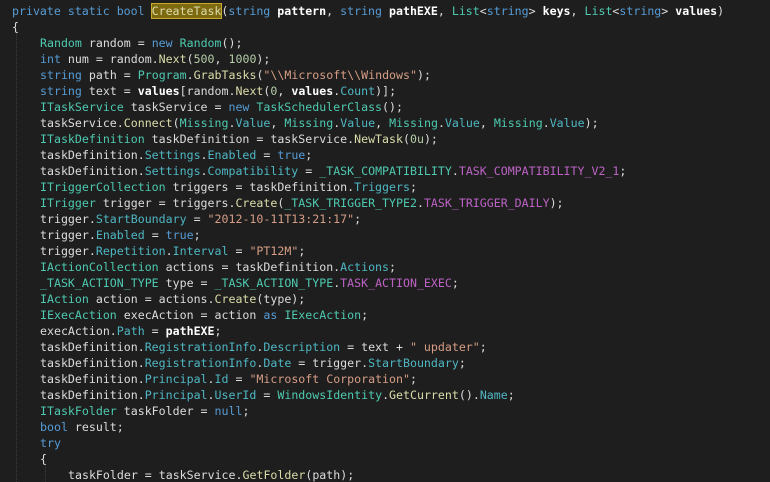 Image resolution: width=770 pixels, height=482 pixels. What do you see at coordinates (50, 443) in the screenshot?
I see `code-token: try` at bounding box center [50, 443].